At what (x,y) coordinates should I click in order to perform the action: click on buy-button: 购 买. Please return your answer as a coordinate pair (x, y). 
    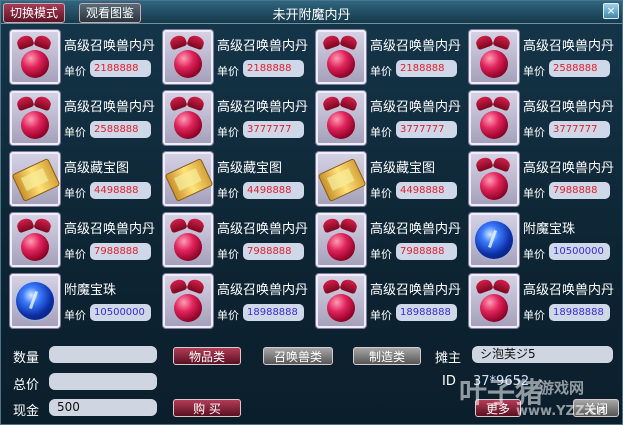
    Looking at the image, I should click on (207, 408).